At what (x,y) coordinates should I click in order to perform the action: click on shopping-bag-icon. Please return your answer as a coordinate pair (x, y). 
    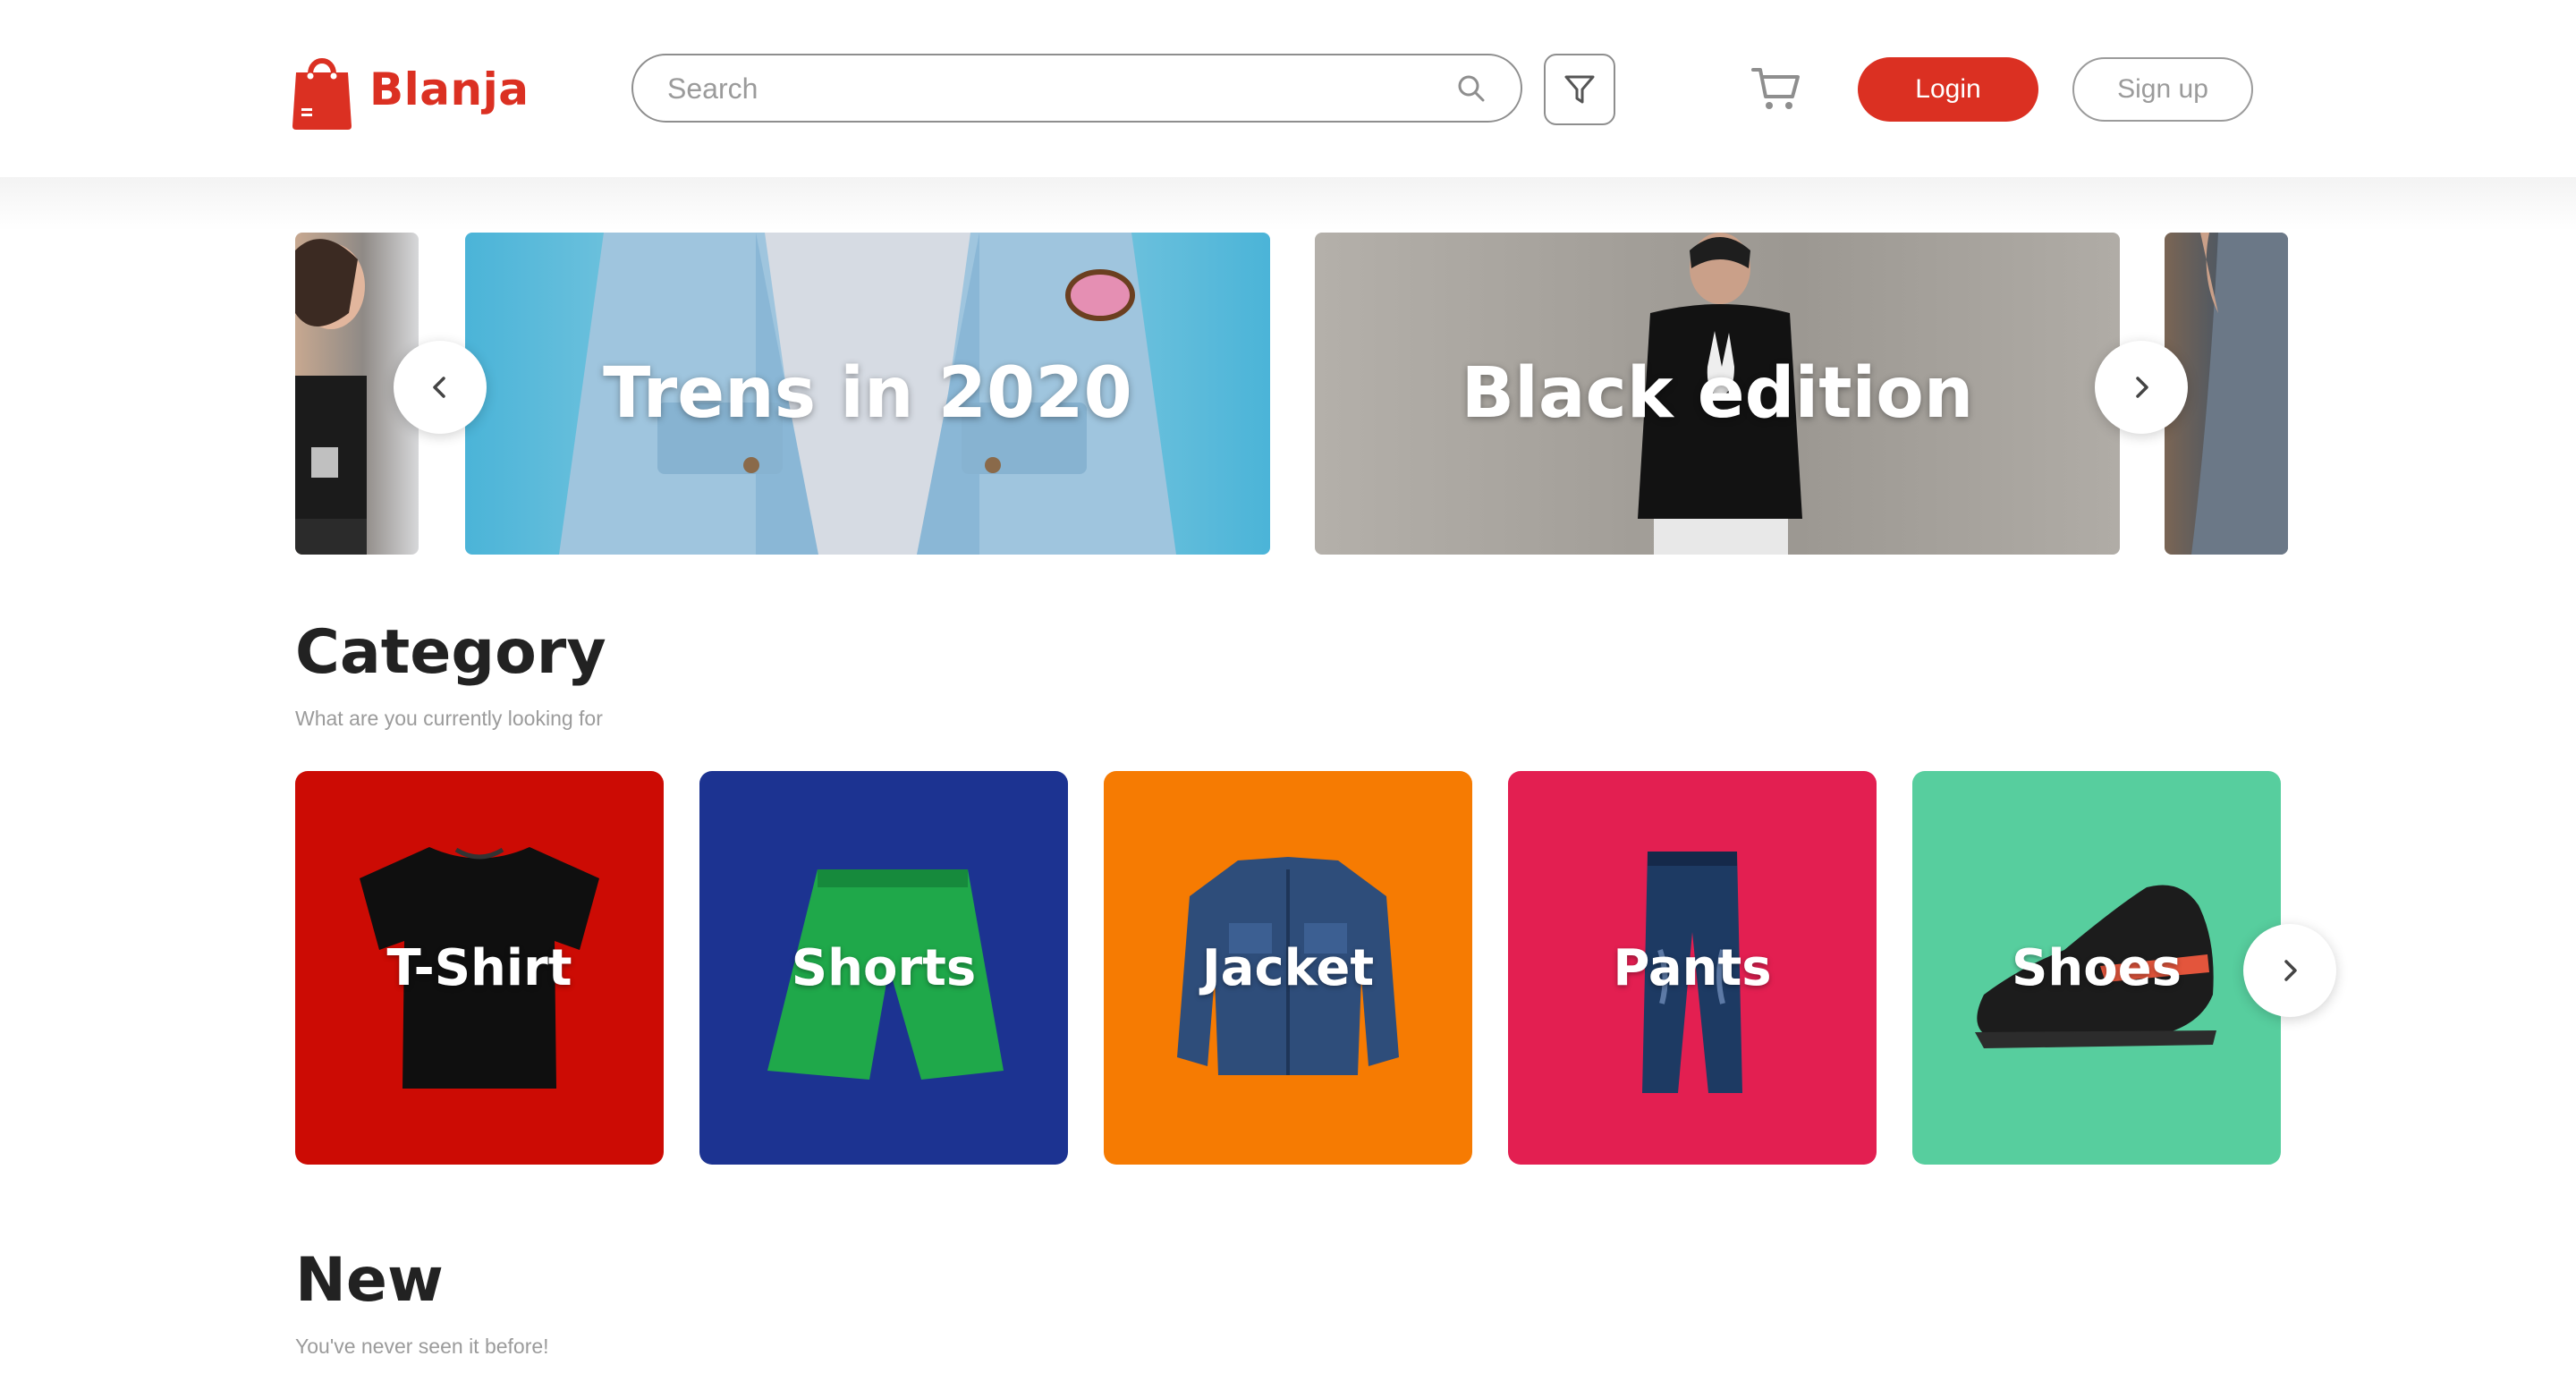
    Looking at the image, I should click on (322, 94).